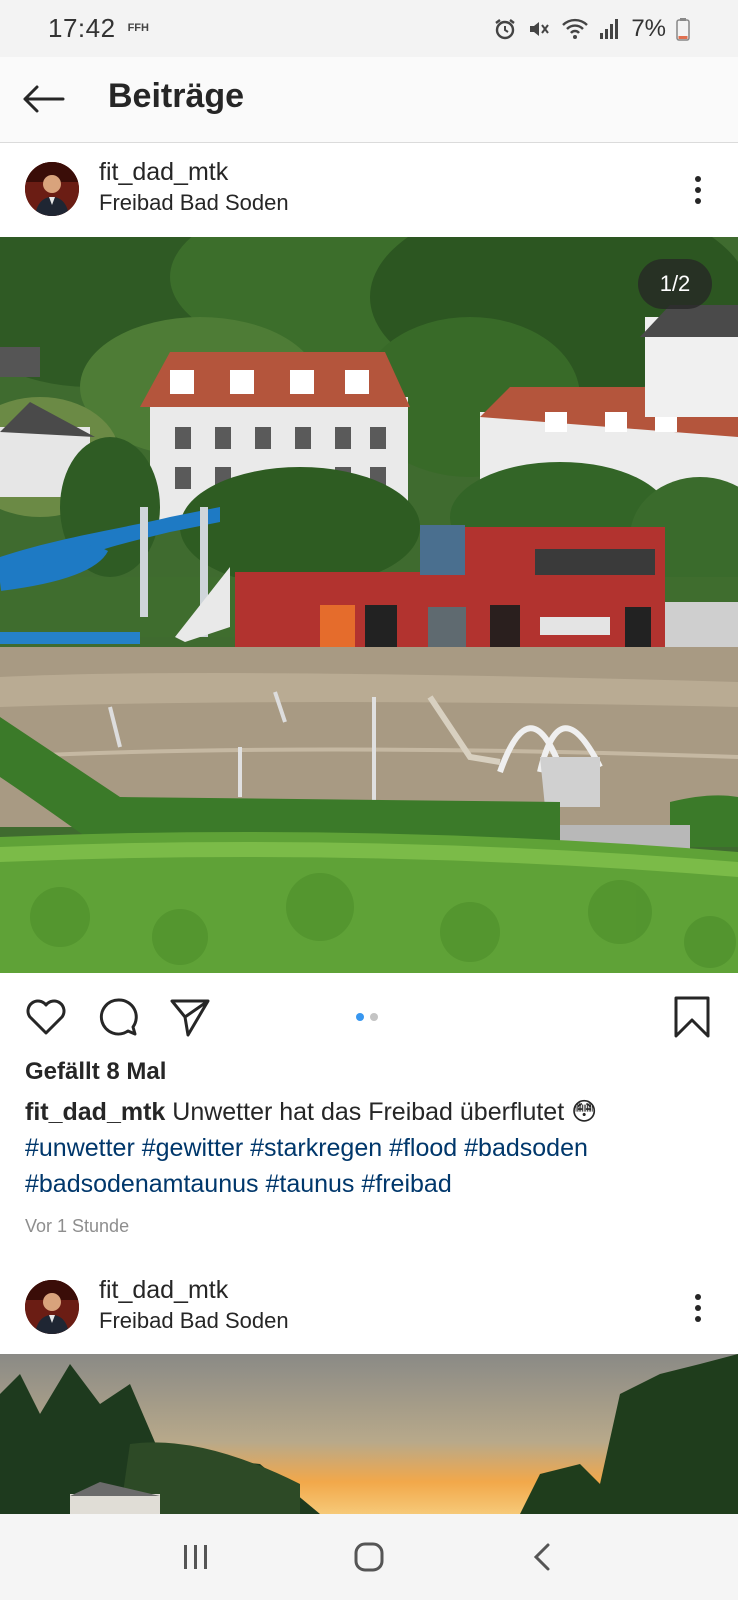  I want to click on status-time: 17:42, so click(82, 28).